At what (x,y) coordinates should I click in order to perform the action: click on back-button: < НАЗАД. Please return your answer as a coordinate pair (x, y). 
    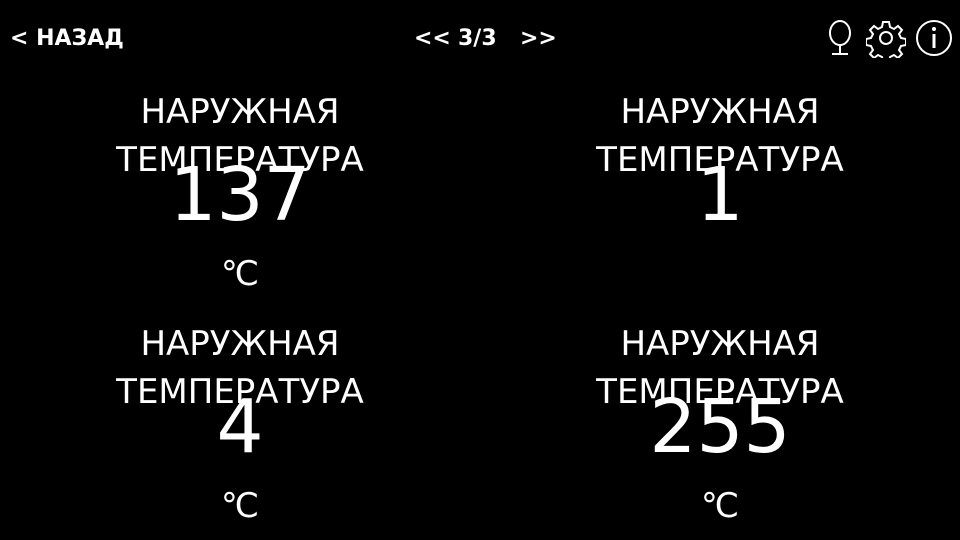
    Looking at the image, I should click on (67, 39).